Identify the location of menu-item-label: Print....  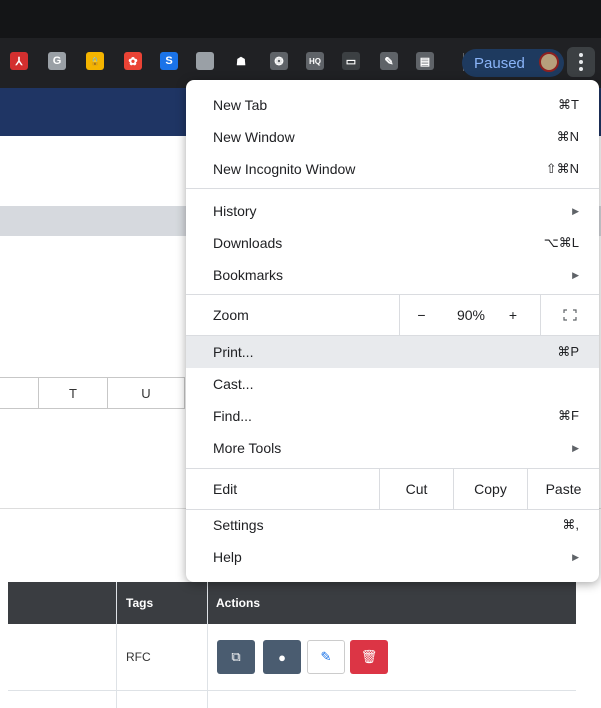
(233, 352).